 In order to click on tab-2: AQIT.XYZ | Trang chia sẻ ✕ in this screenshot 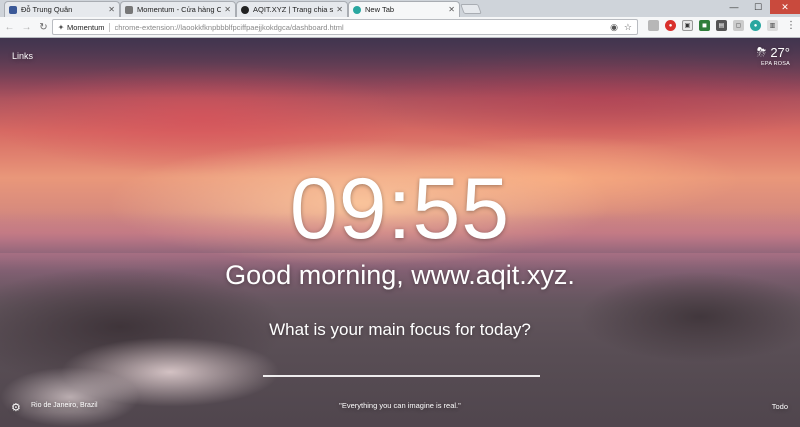, I will do `click(292, 9)`.